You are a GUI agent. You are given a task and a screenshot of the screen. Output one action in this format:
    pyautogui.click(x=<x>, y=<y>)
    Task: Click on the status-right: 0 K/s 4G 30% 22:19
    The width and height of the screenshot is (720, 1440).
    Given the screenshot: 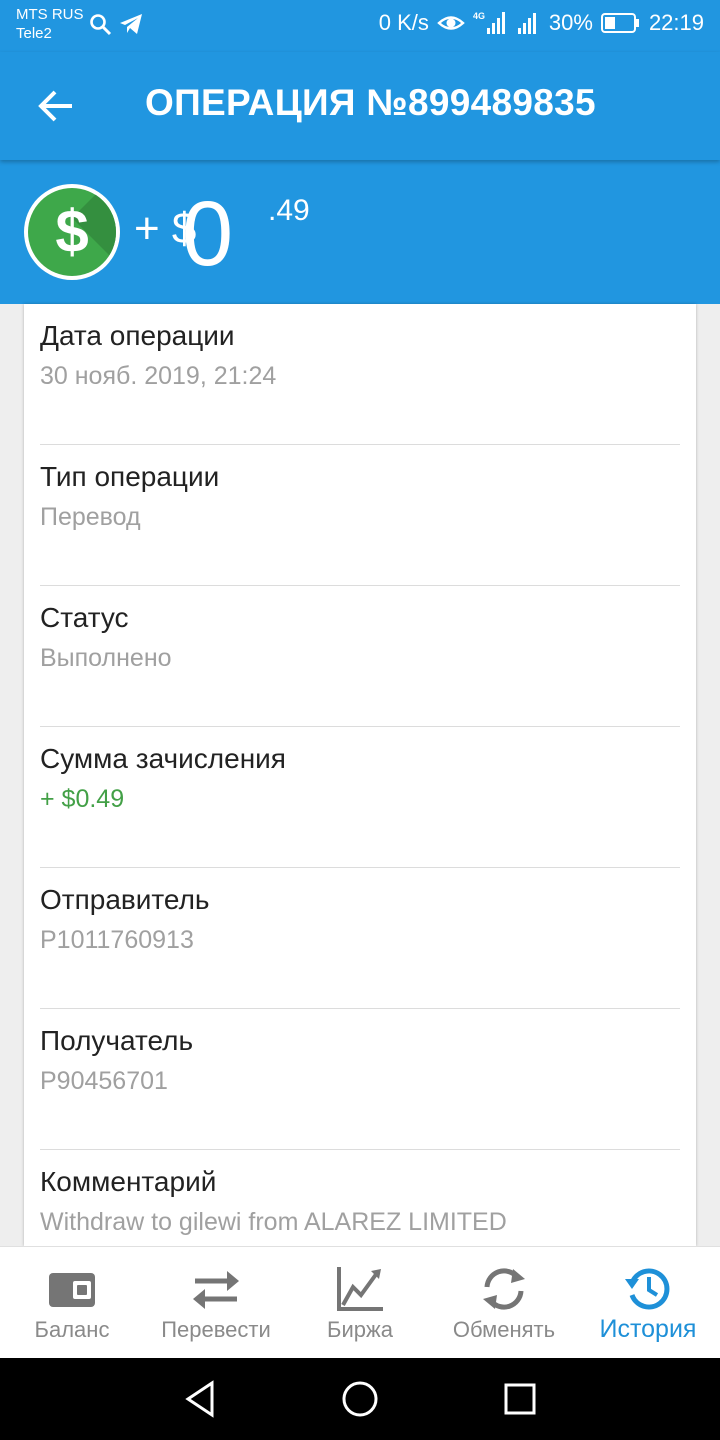 What is the action you would take?
    pyautogui.click(x=541, y=23)
    